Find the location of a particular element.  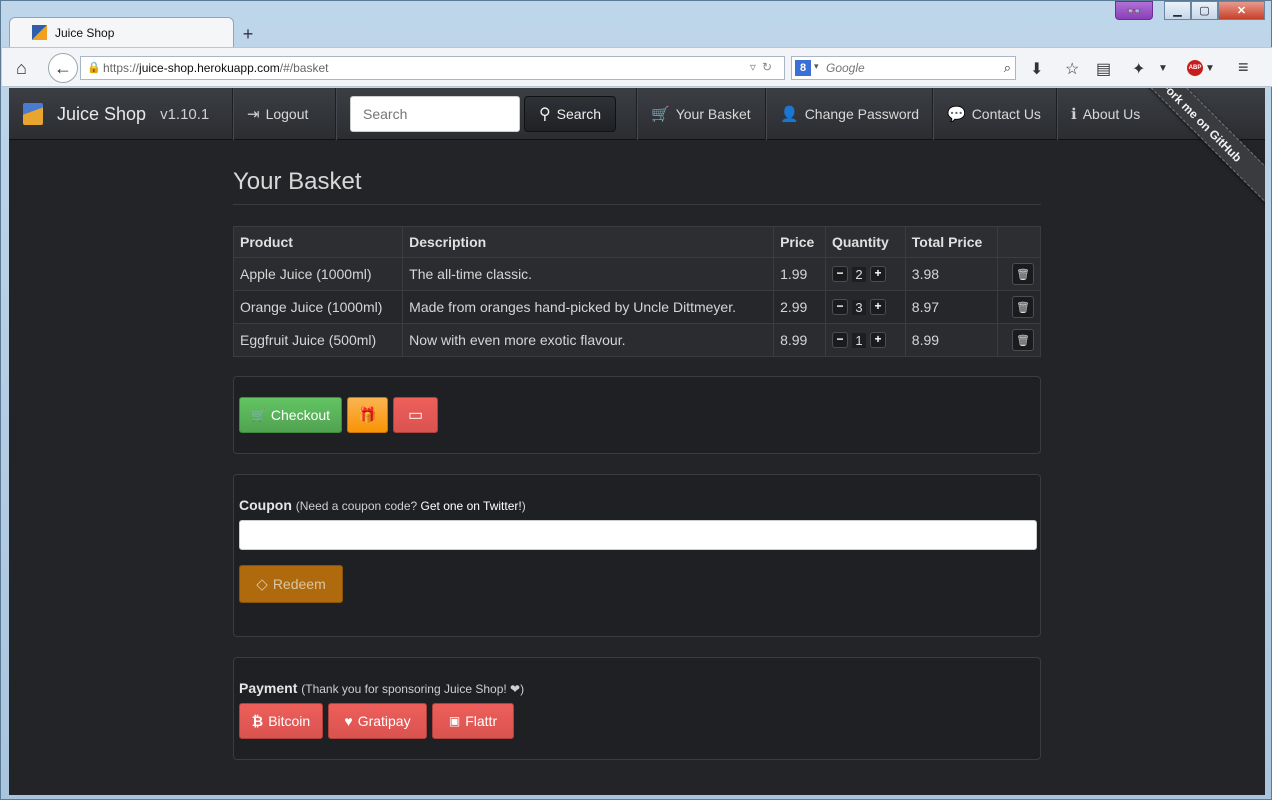

coupon-hint-prefix: (Need a coupon code? is located at coordinates (358, 506).